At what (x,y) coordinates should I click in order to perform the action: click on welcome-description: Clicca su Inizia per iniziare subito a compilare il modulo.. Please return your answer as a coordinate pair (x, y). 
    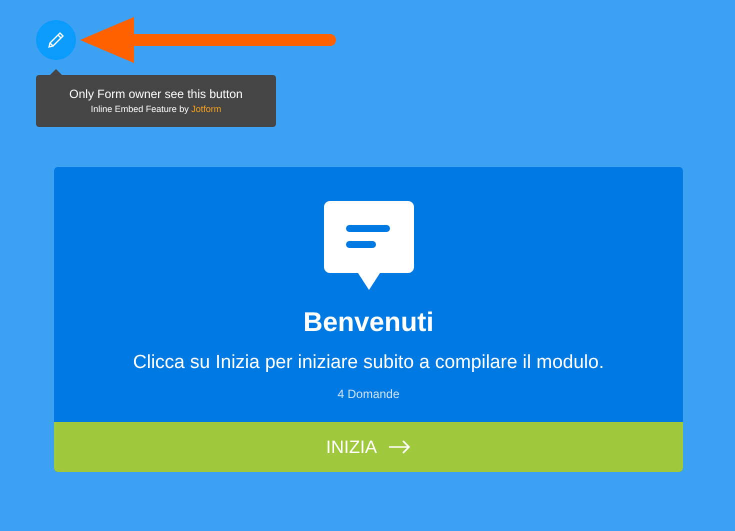
    Looking at the image, I should click on (368, 363).